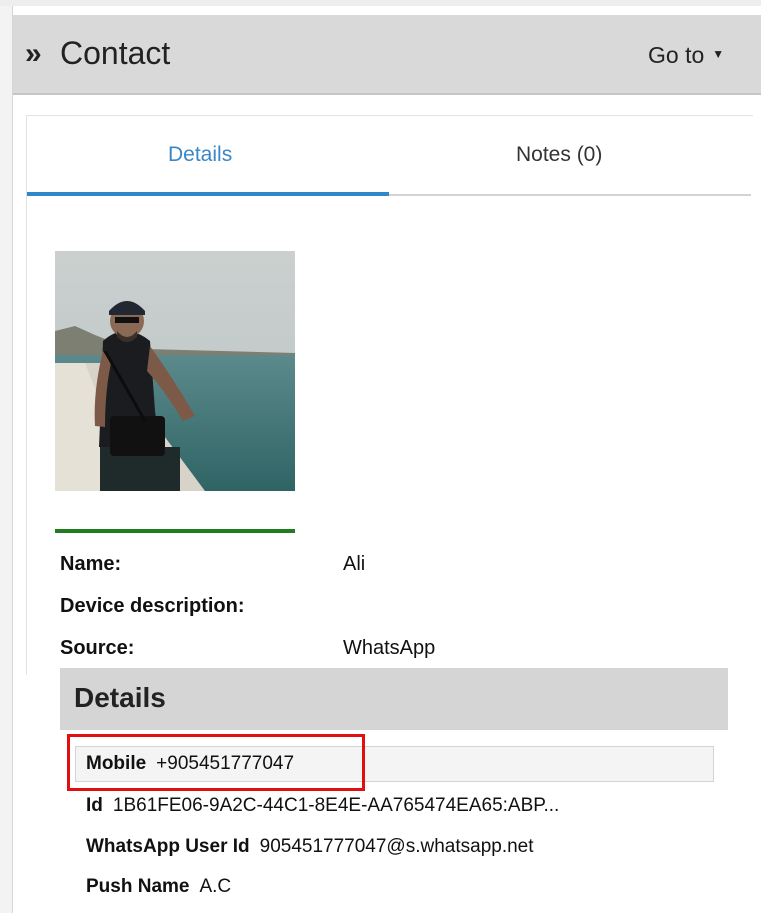 This screenshot has height=913, width=761. I want to click on caret-down-icon: ▼, so click(718, 54).